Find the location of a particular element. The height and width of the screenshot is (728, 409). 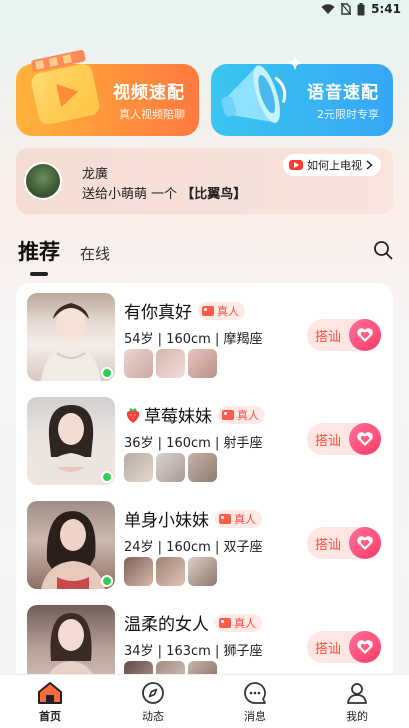

user-row: 草莓妹妹 真人 36岁 | 160cm | 射手座 搭讪 is located at coordinates (204, 439).